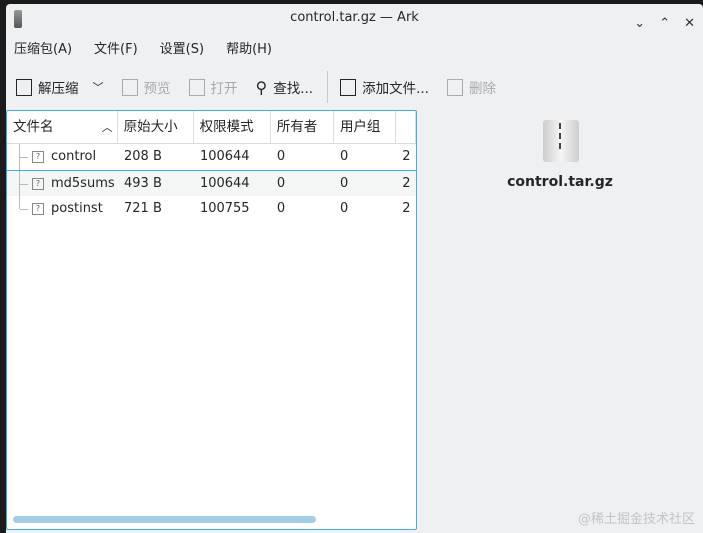 This screenshot has width=703, height=533. Describe the element at coordinates (664, 24) in the screenshot. I see `maximize-icon: ⌃` at that location.